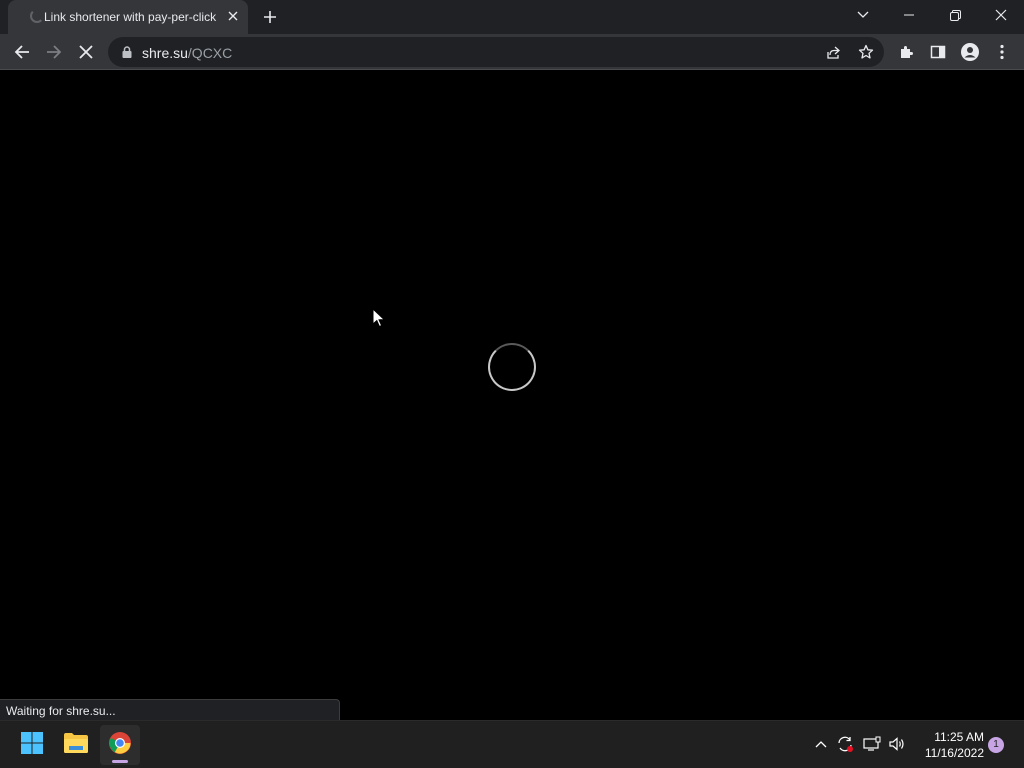 This screenshot has width=1024, height=768. I want to click on clock-date: 11/16/2022, so click(954, 753).